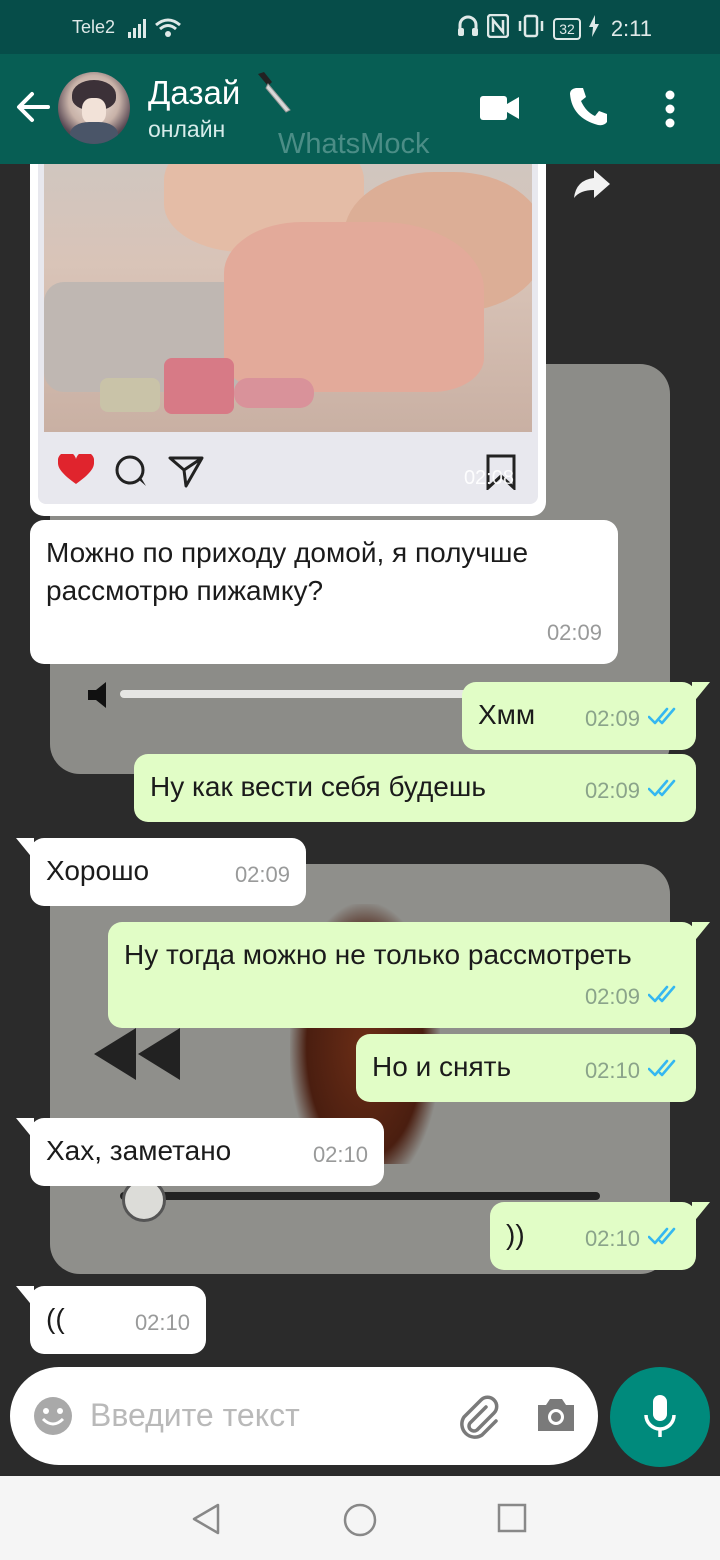 The width and height of the screenshot is (720, 1560). What do you see at coordinates (442, 1066) in the screenshot?
I see `message-text: Но и снять` at bounding box center [442, 1066].